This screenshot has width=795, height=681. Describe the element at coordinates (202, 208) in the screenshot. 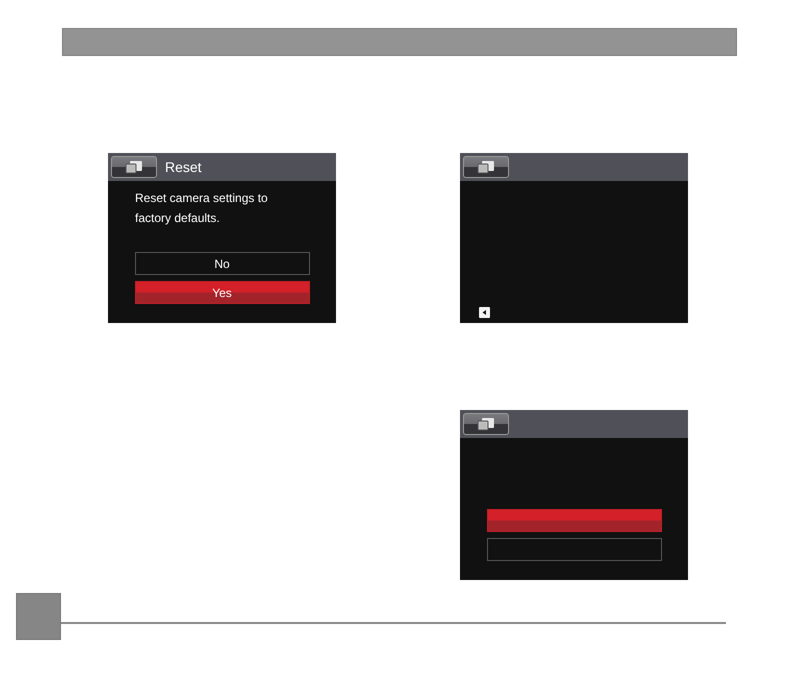

I see `dialog-message: Reset camera settings to factory defaults.` at that location.